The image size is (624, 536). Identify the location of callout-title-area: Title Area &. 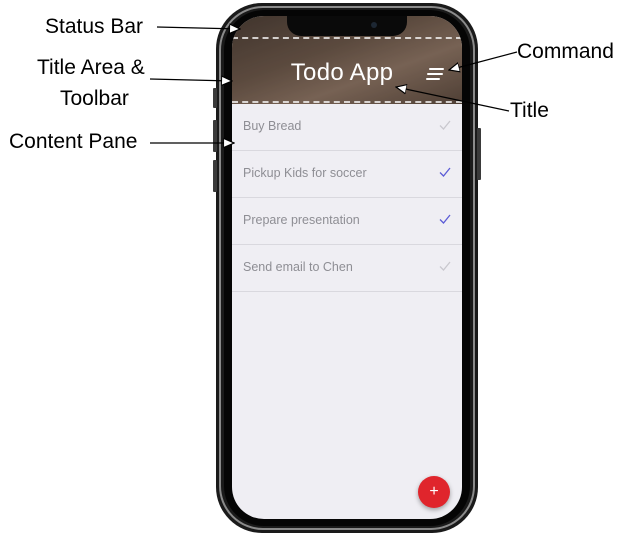
(91, 67).